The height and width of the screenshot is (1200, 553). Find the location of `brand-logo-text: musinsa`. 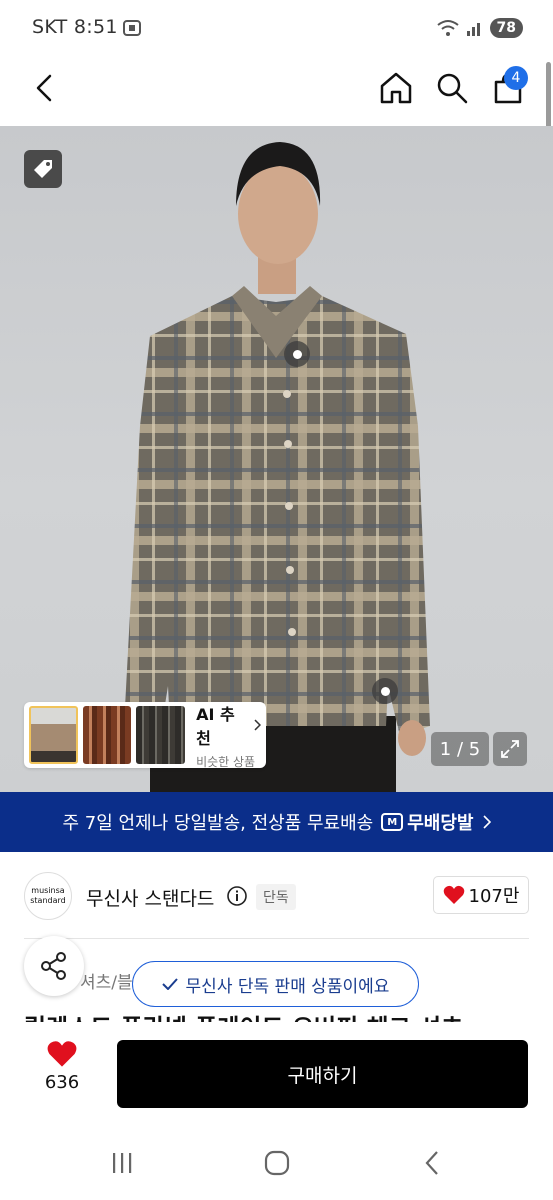

brand-logo-text: musinsa is located at coordinates (48, 890).